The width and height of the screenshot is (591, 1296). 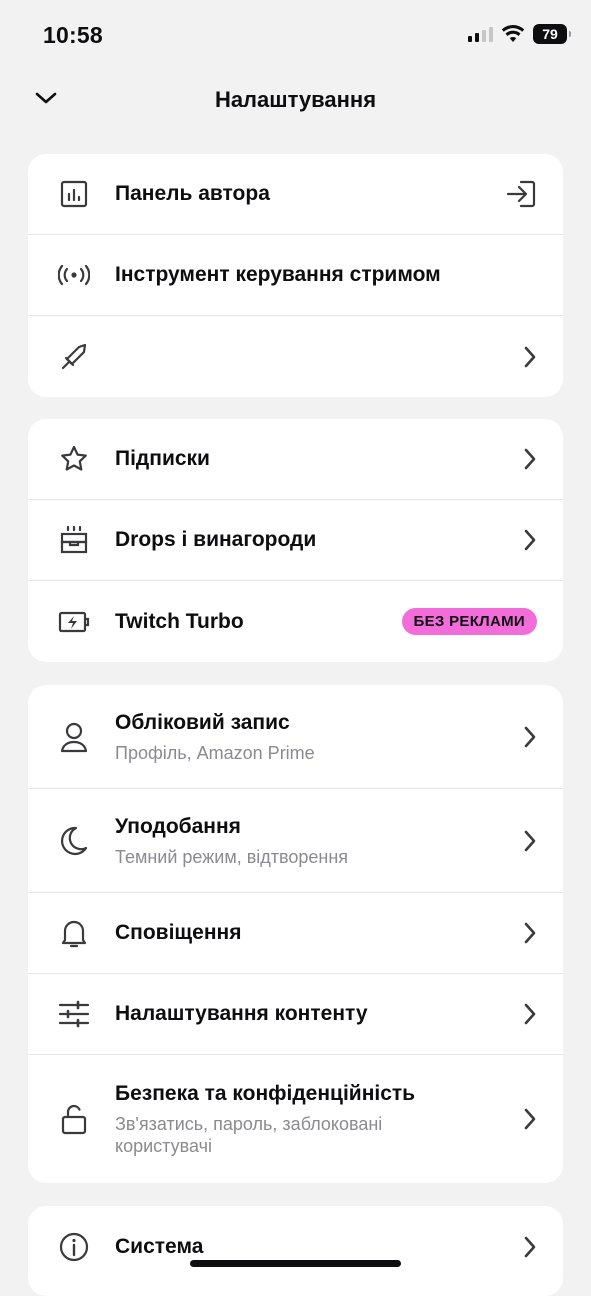 What do you see at coordinates (278, 274) in the screenshot?
I see `menu-item-label: Інструмент керування стримом` at bounding box center [278, 274].